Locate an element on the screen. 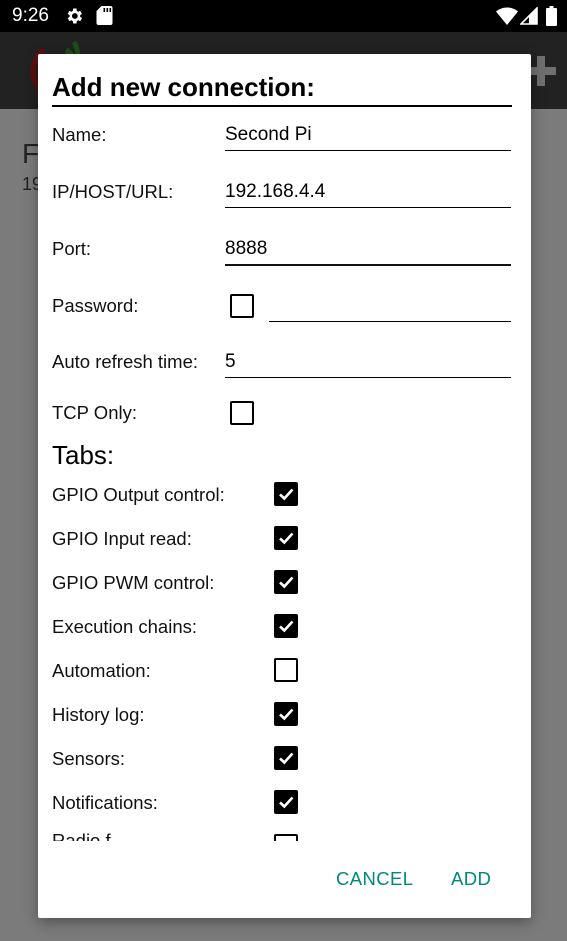 The width and height of the screenshot is (567, 941). tab-automation-checkbox is located at coordinates (286, 670).